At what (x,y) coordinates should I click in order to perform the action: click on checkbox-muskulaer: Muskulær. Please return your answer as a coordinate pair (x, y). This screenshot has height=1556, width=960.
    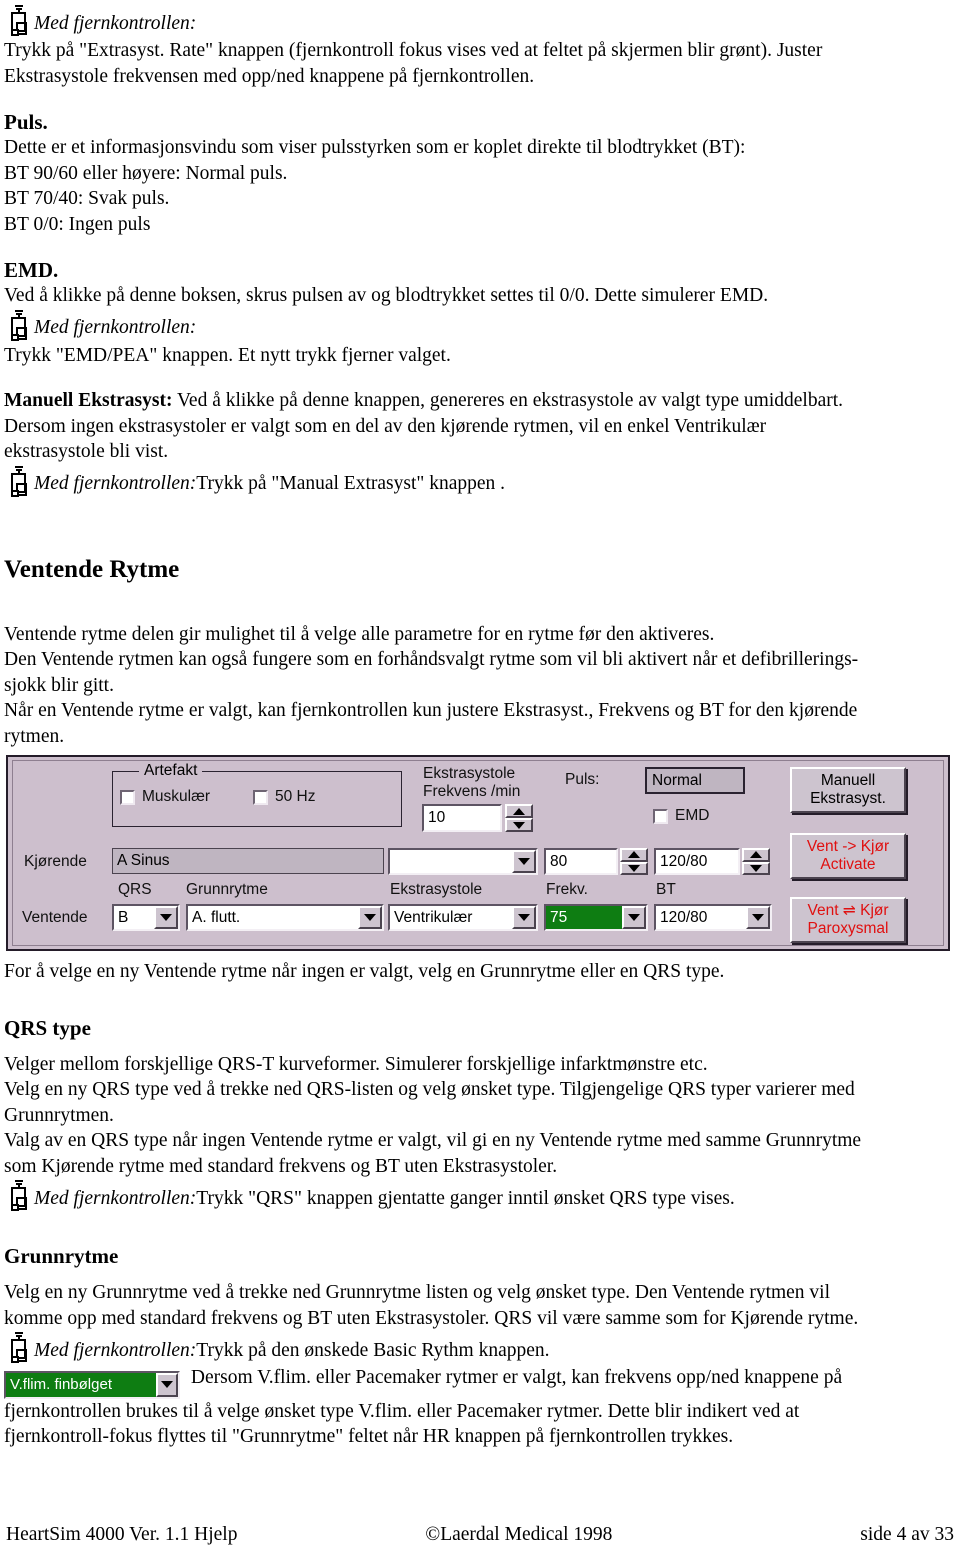
    Looking at the image, I should click on (165, 797).